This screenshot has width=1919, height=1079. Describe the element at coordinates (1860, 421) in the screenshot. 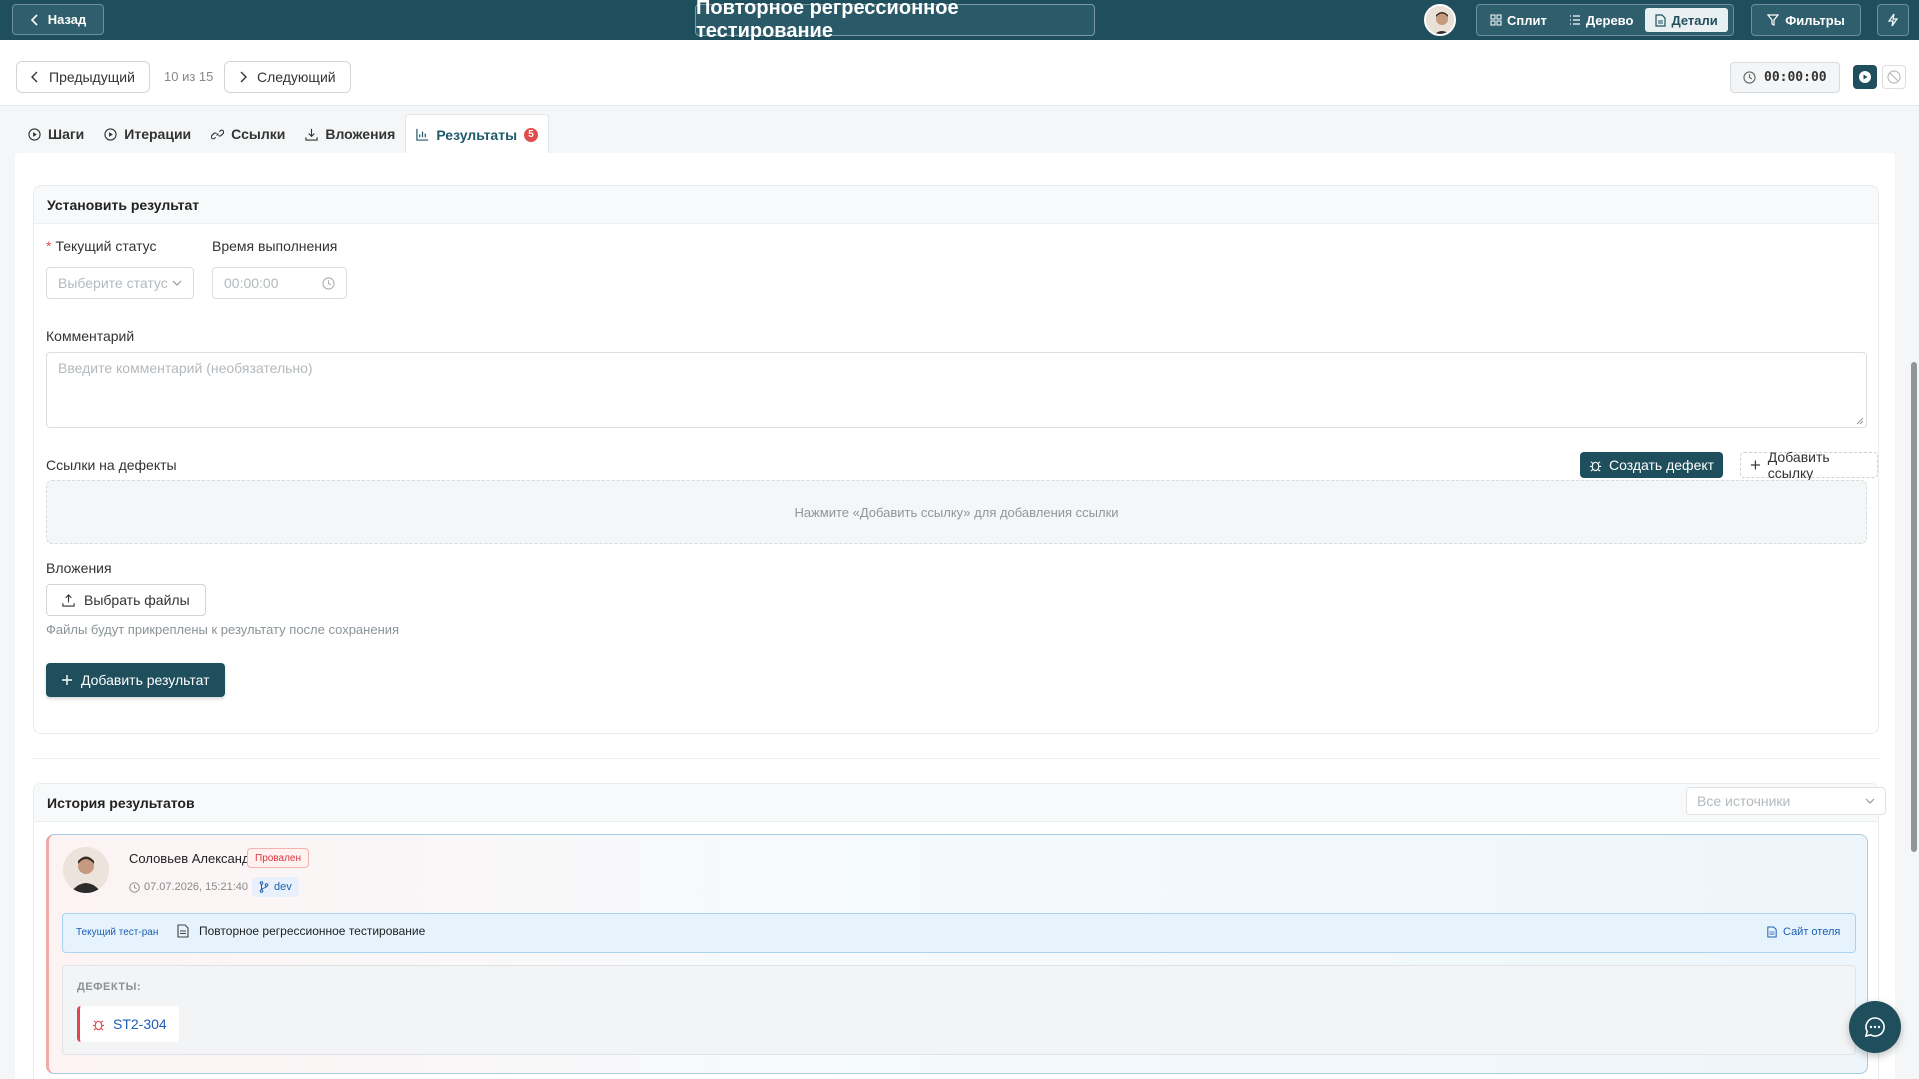

I see `resize-handle-icon` at that location.